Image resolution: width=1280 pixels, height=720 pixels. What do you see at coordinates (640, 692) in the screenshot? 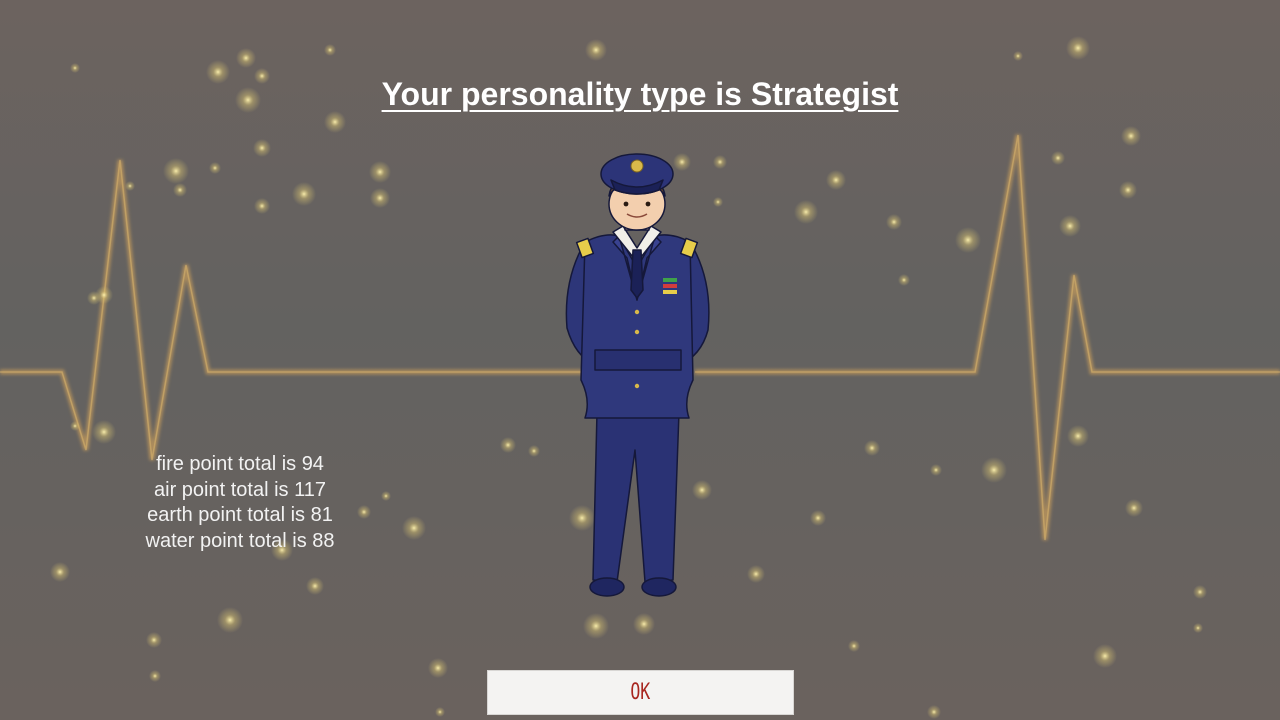
I see `ok-button: OK` at bounding box center [640, 692].